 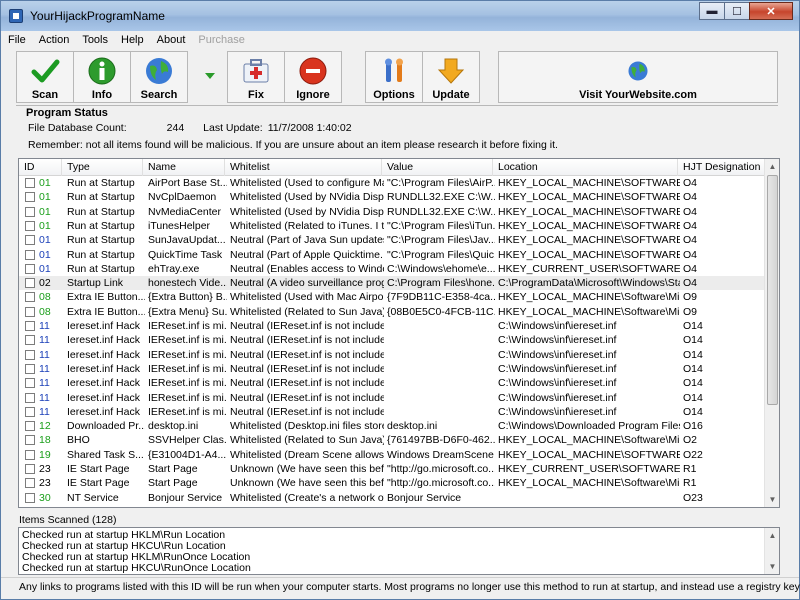 I want to click on column-header-id: ID, so click(x=40, y=167).